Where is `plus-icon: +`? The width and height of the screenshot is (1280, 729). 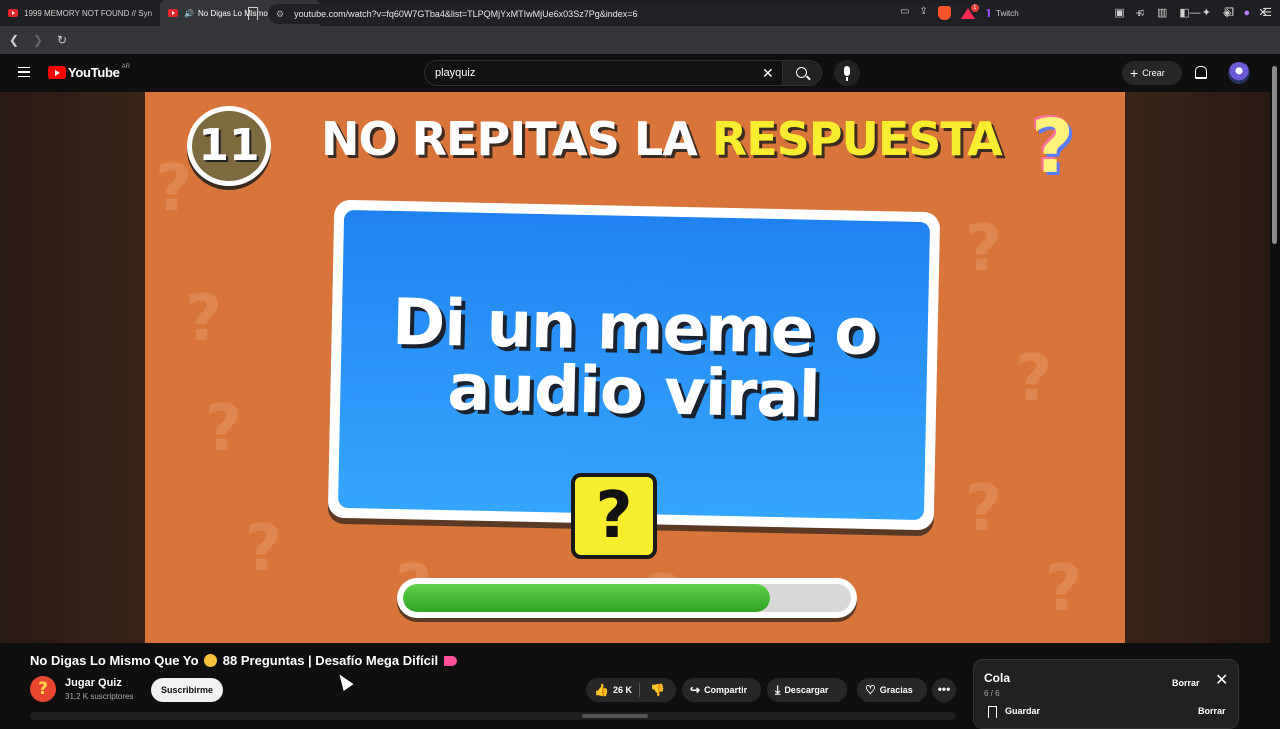
plus-icon: + is located at coordinates (1134, 73).